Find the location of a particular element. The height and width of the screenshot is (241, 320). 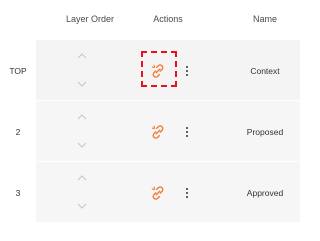

layer-name: Context is located at coordinates (265, 71).